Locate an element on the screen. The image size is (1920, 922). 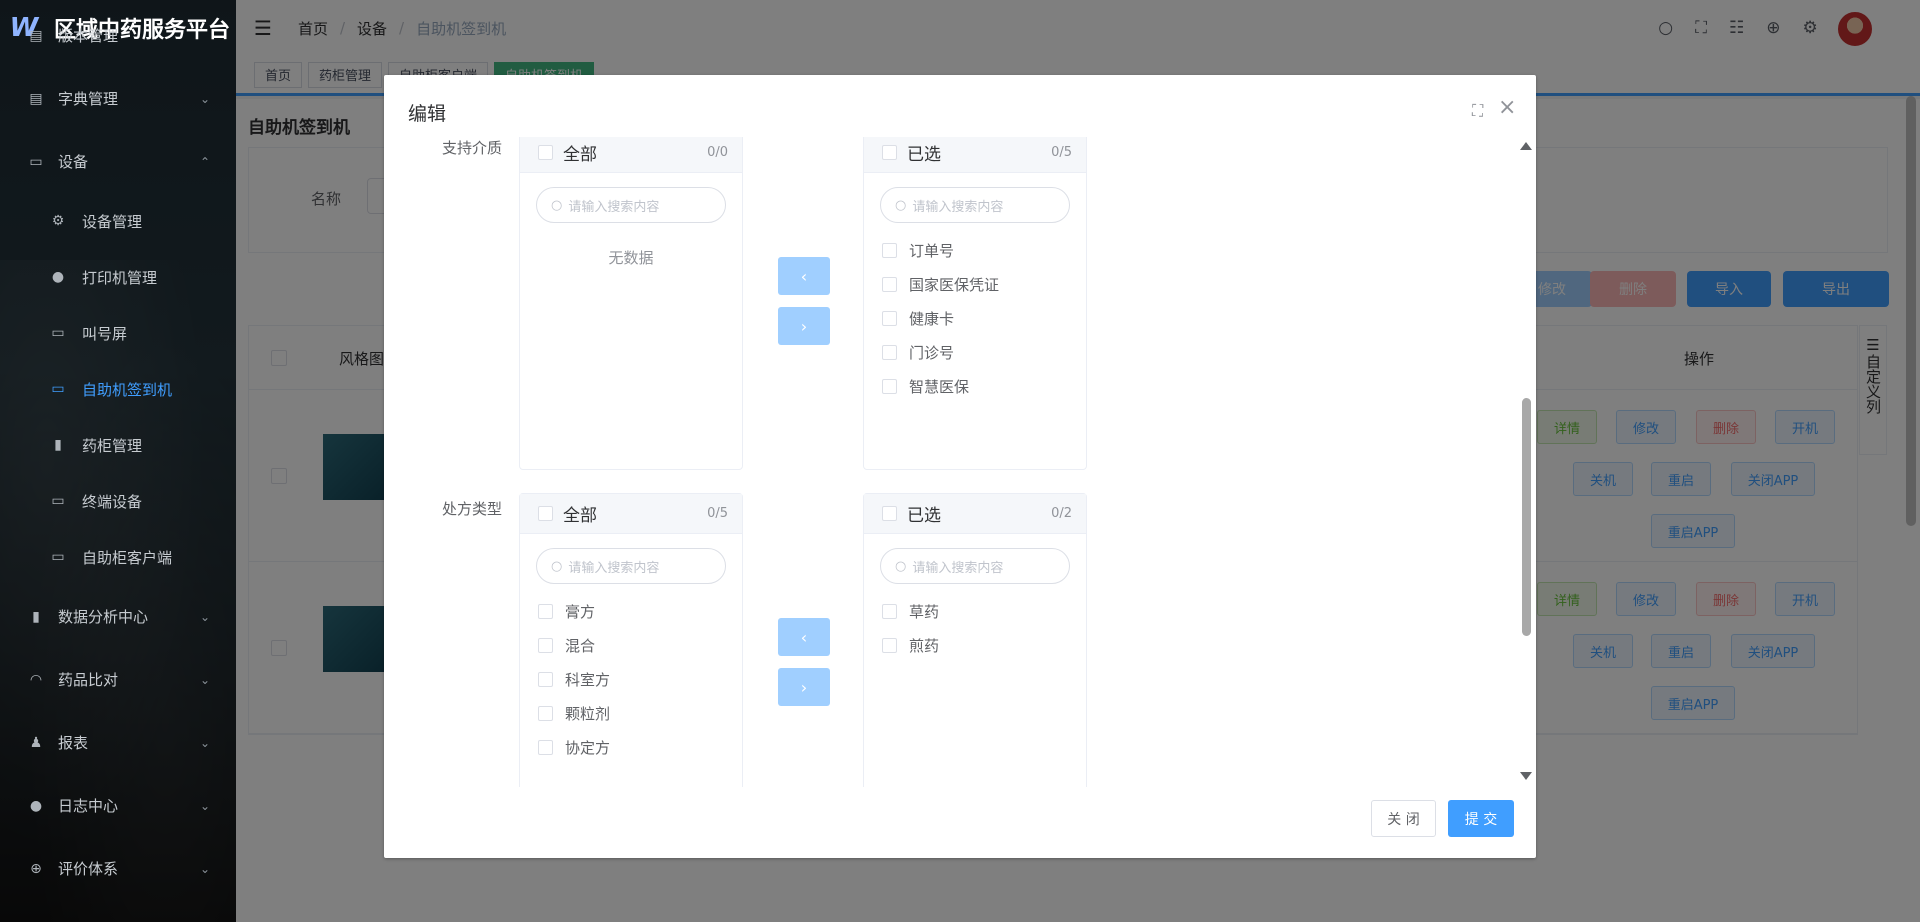
list-item: 订单号 is located at coordinates (984, 250).